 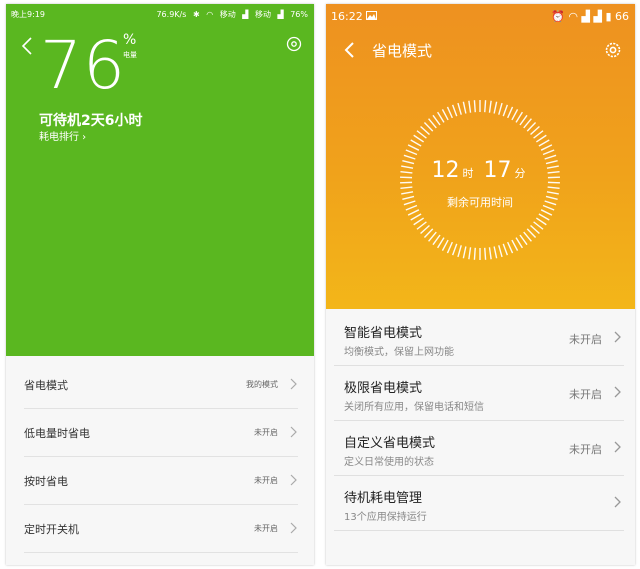 What do you see at coordinates (385, 517) in the screenshot?
I see `item-description: 13个应用保持运行` at bounding box center [385, 517].